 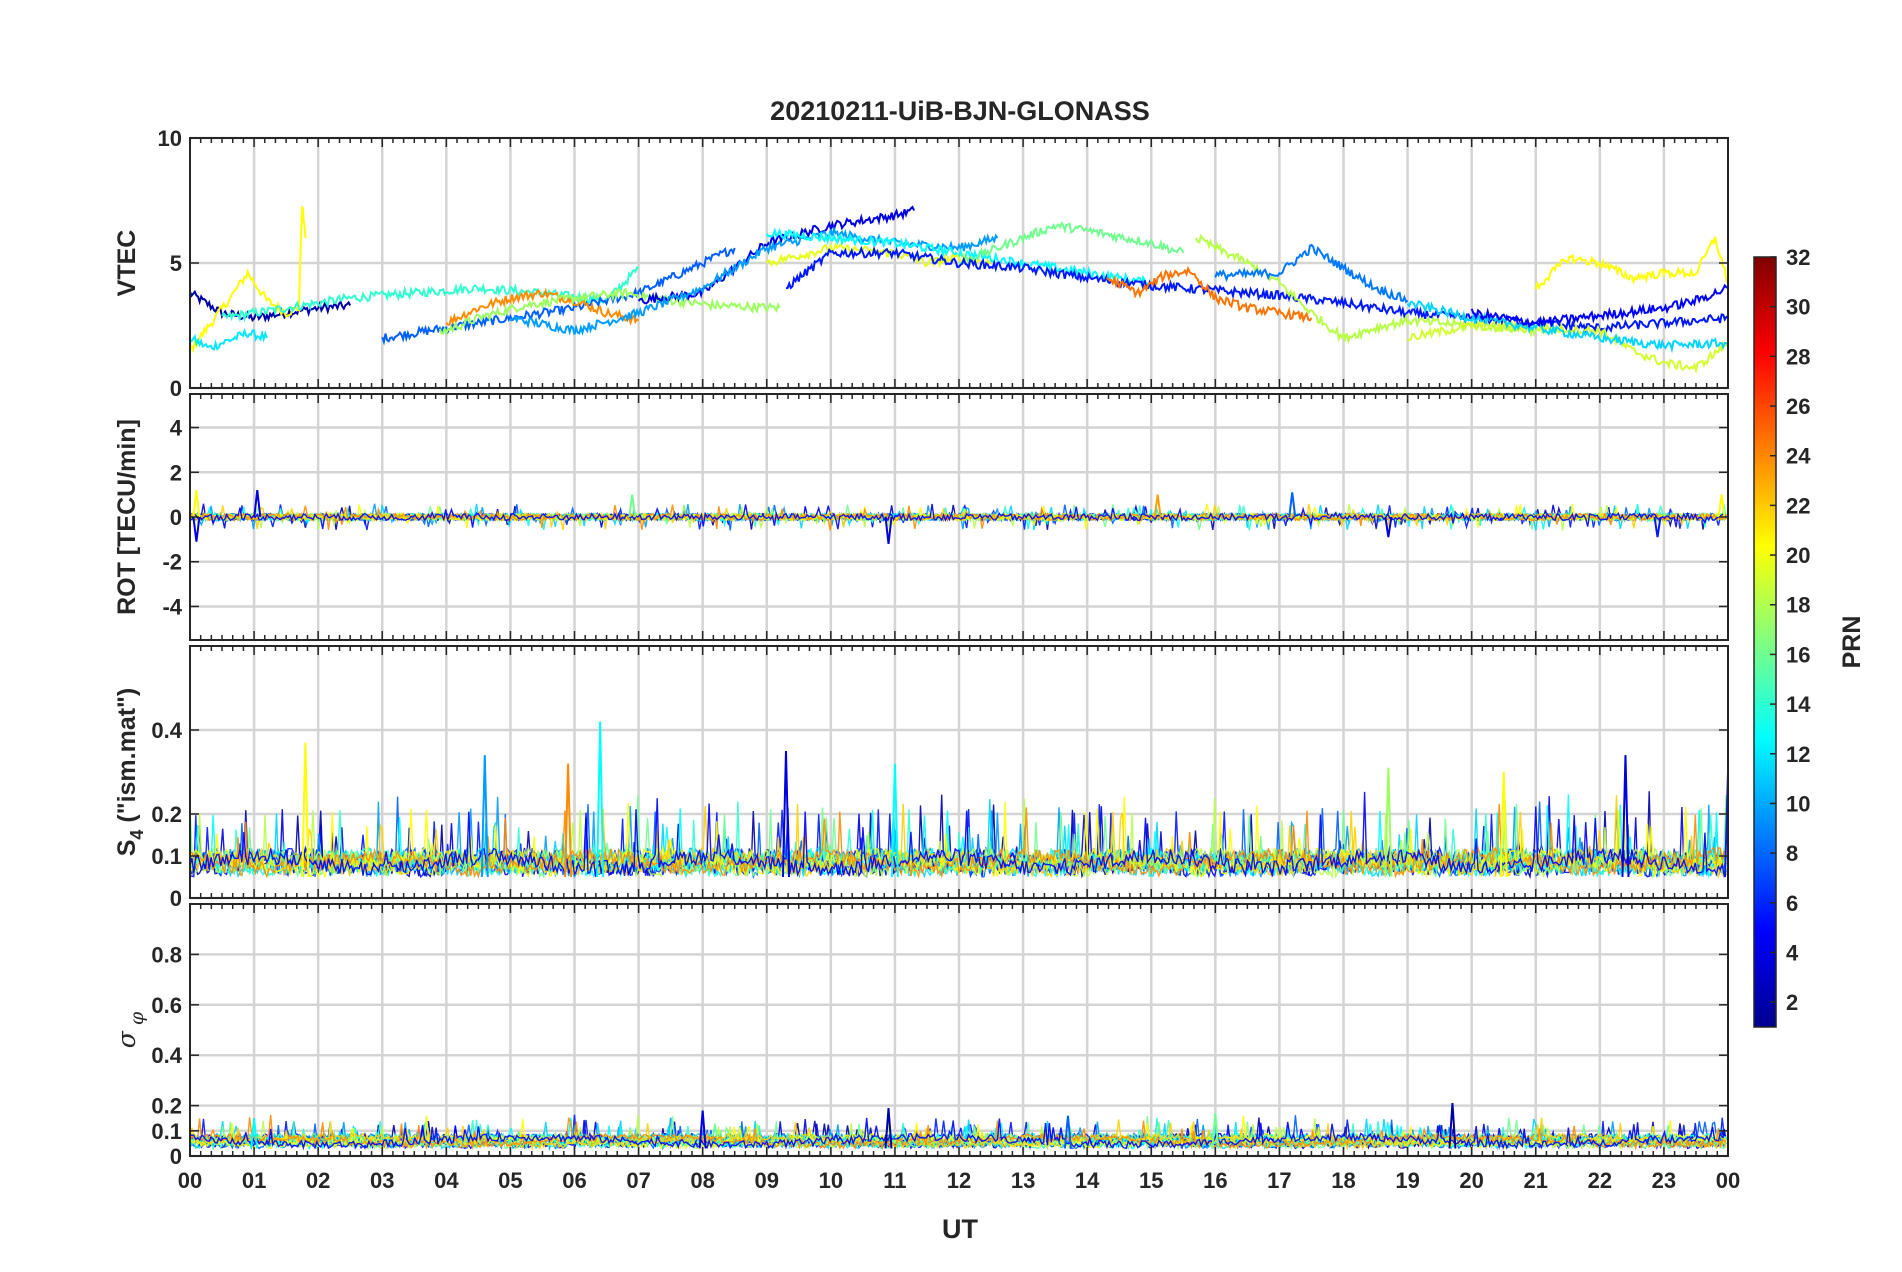 I want to click on y-label-sub: 4, so click(x=137, y=835).